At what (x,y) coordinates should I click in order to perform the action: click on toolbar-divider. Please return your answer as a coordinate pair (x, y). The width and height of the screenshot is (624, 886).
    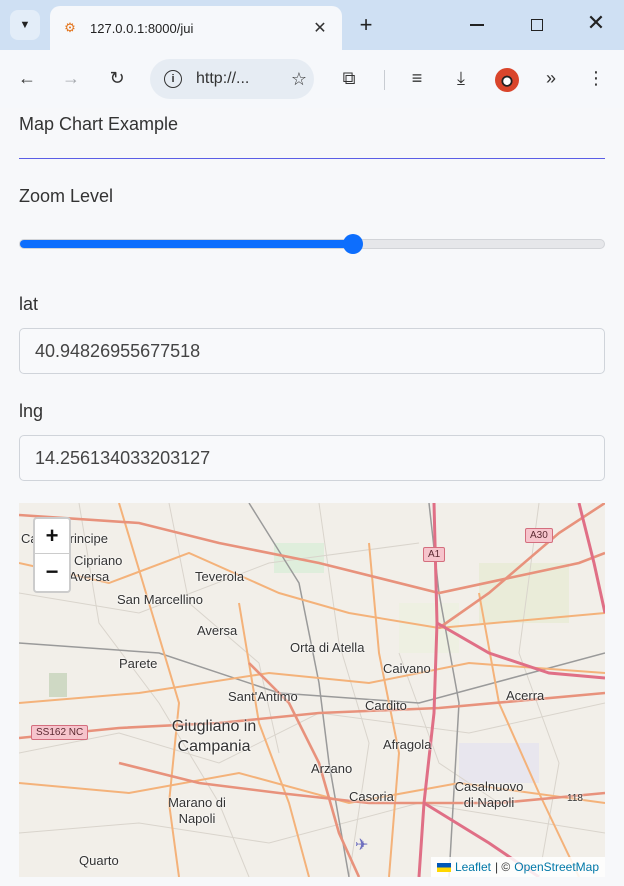
    Looking at the image, I should click on (384, 80).